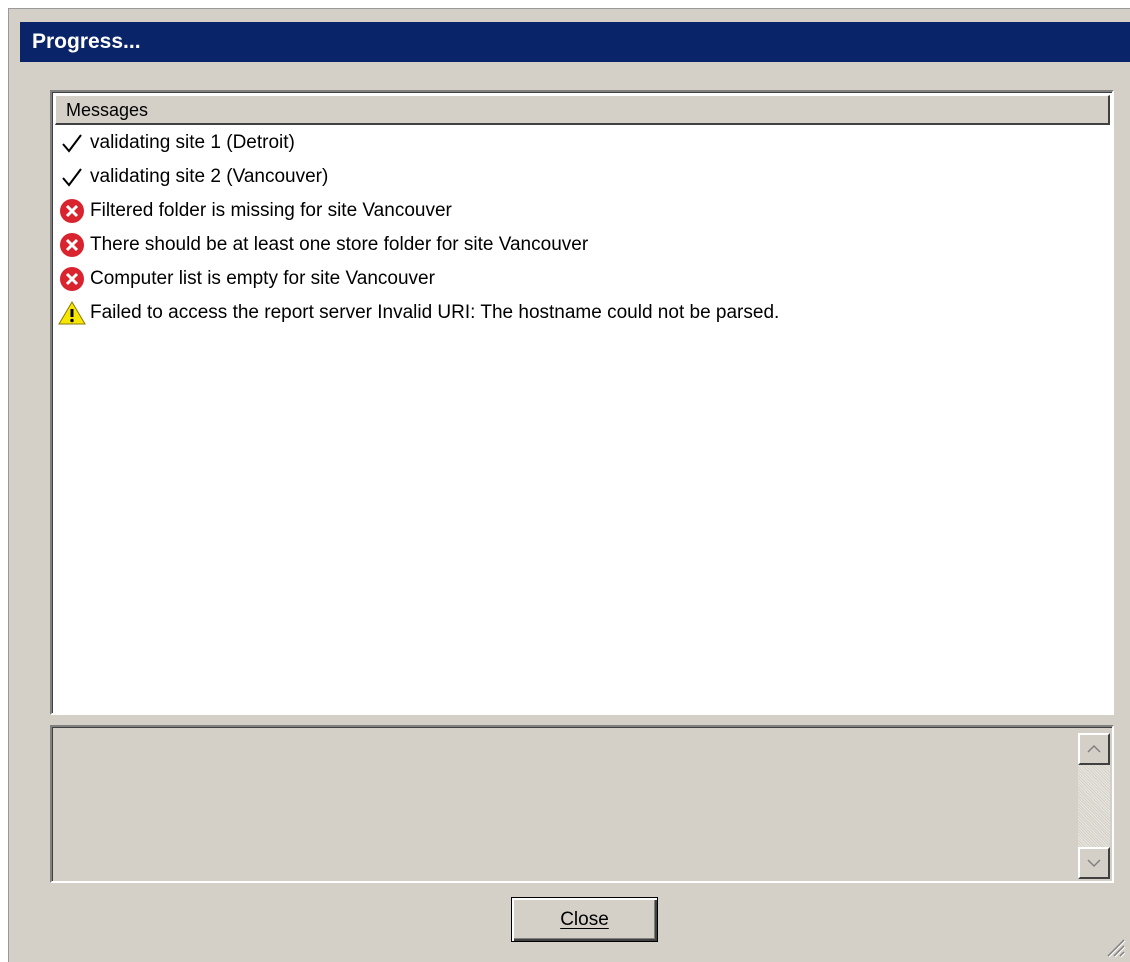 This screenshot has width=1130, height=962. What do you see at coordinates (582, 110) in the screenshot?
I see `messages-column-header: Messages` at bounding box center [582, 110].